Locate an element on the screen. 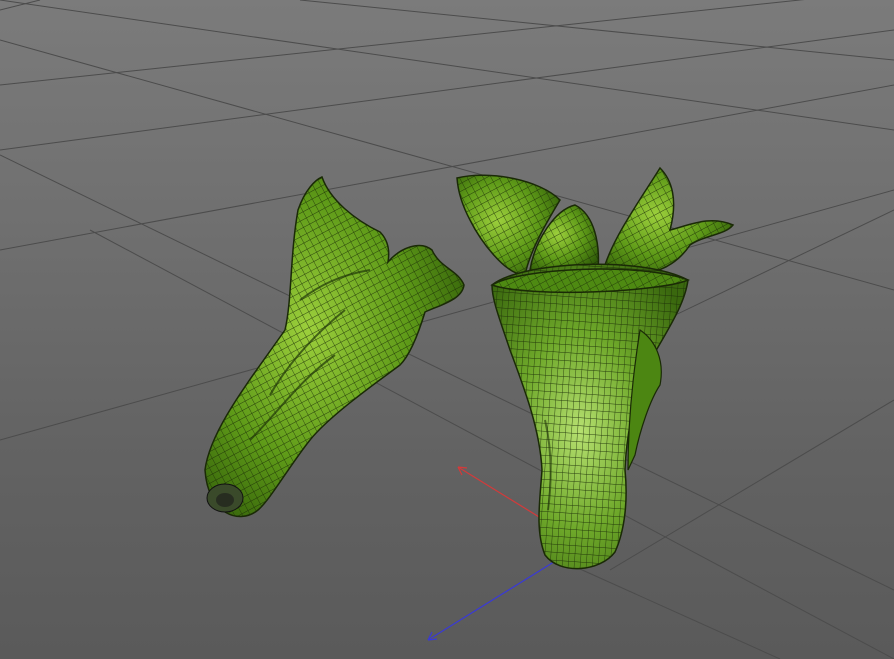 The image size is (894, 659). axis-gizmo is located at coordinates (492, 553).